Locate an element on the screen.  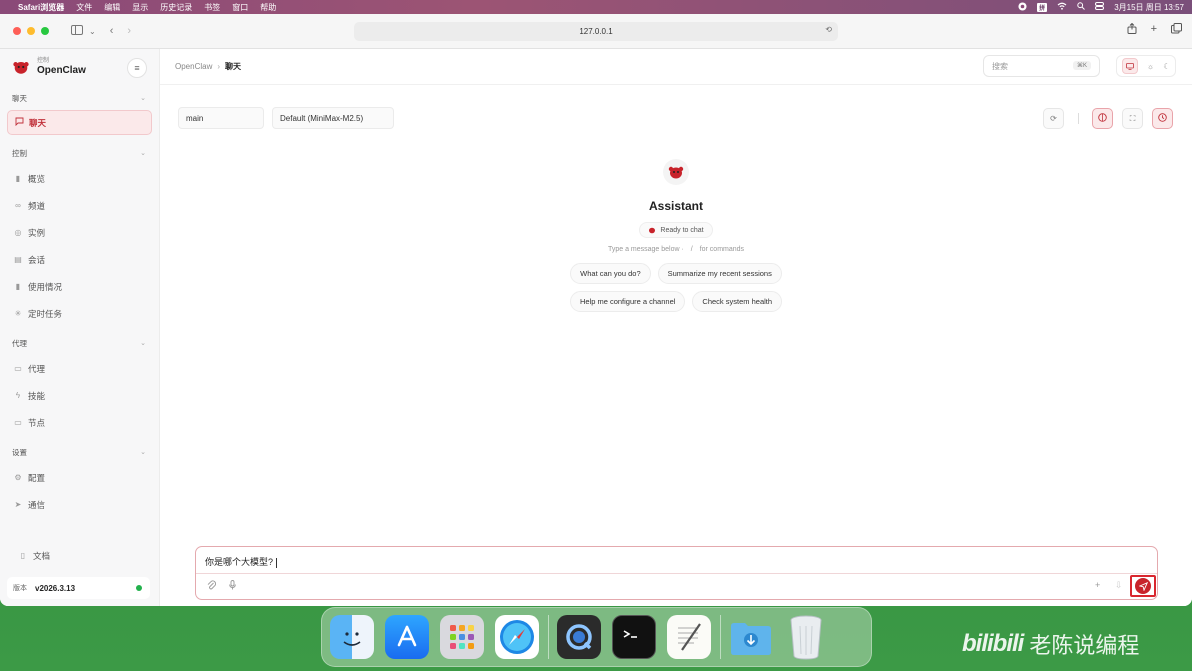
book-icon: ▯ is located at coordinates (23, 555).